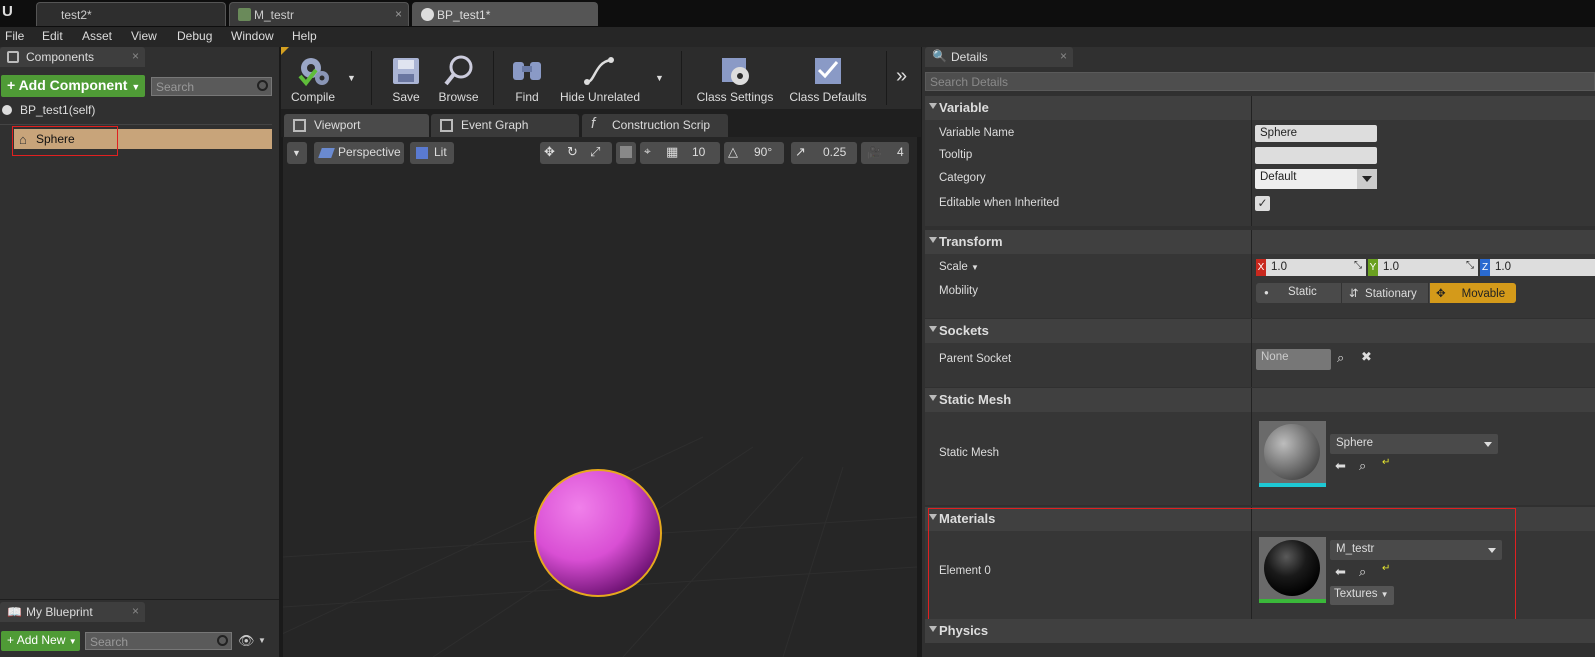 This screenshot has height=657, width=1595. Describe the element at coordinates (672, 152) in the screenshot. I see `grid-snap-icon: ▦` at that location.